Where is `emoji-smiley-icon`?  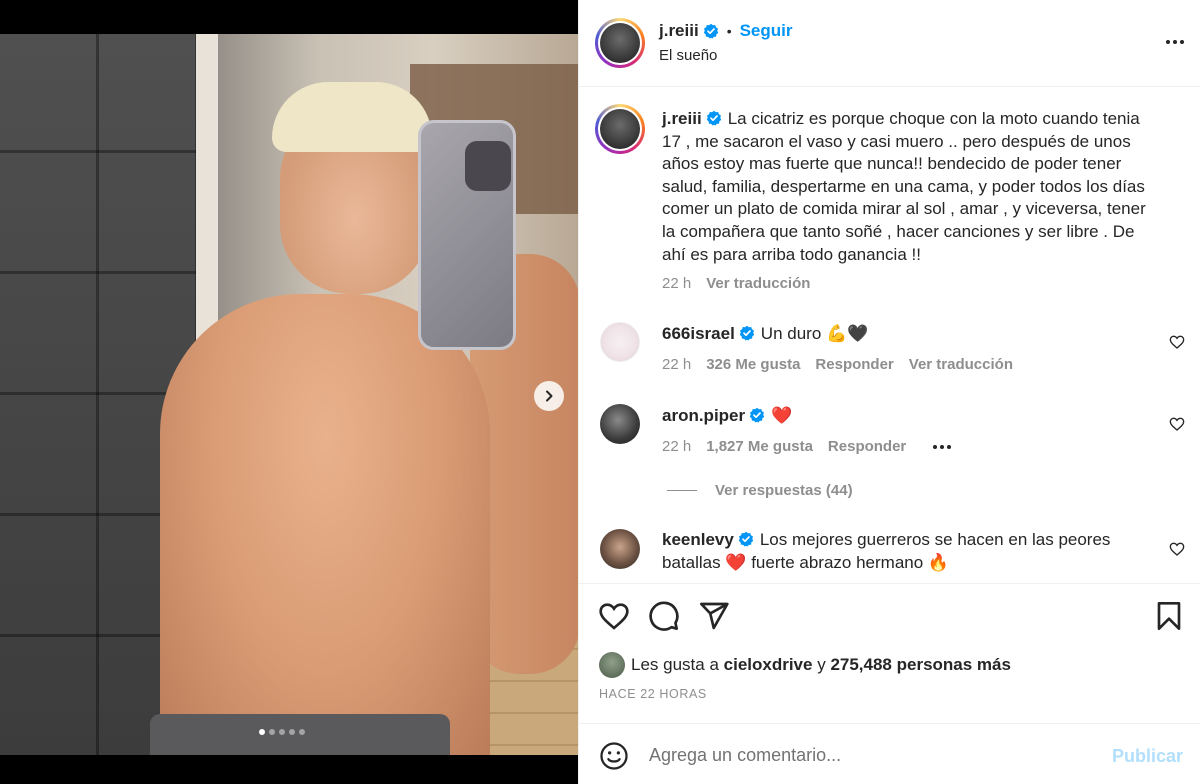 emoji-smiley-icon is located at coordinates (614, 756).